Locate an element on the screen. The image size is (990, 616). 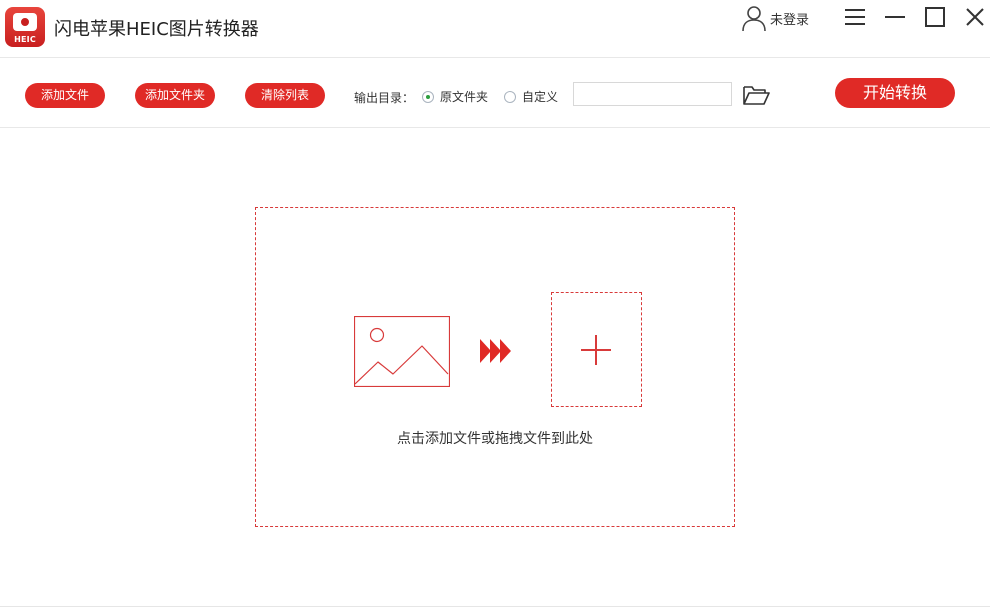
maximize-icon is located at coordinates (935, 17).